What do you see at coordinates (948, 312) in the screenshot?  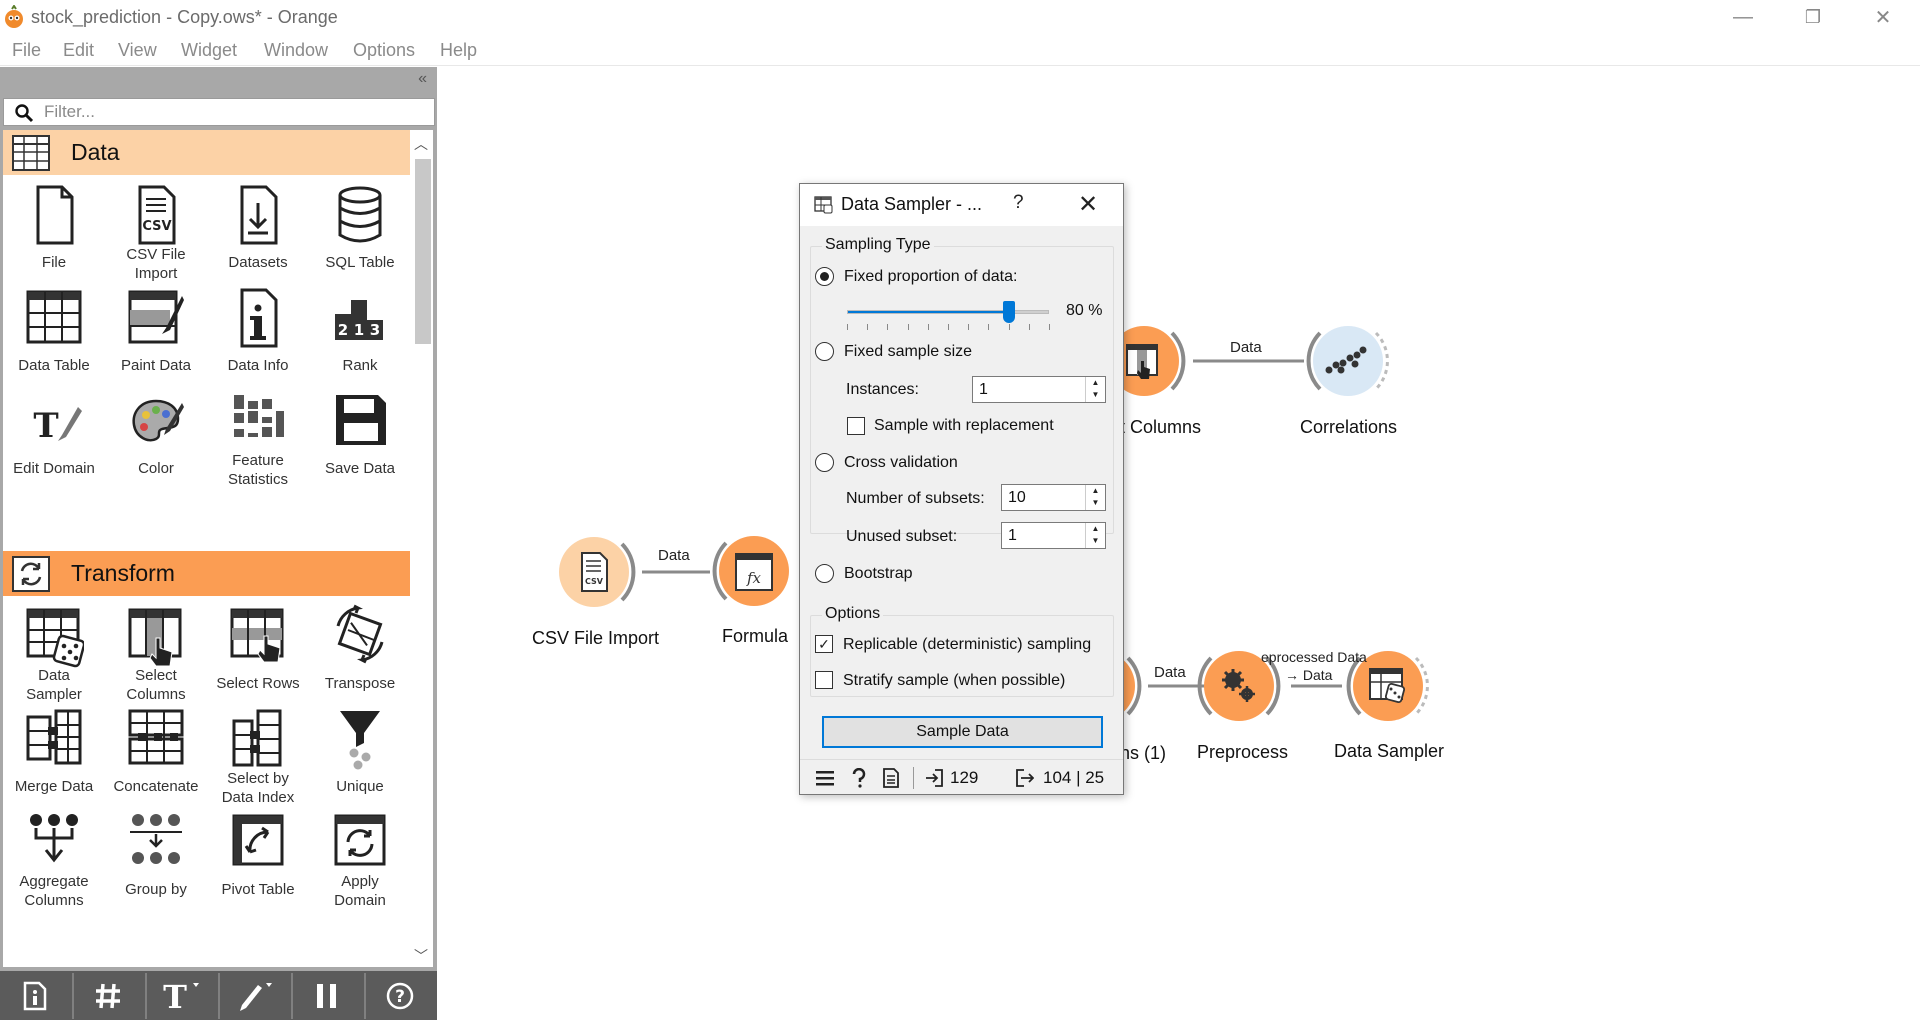 I see `proportion-slider-track` at bounding box center [948, 312].